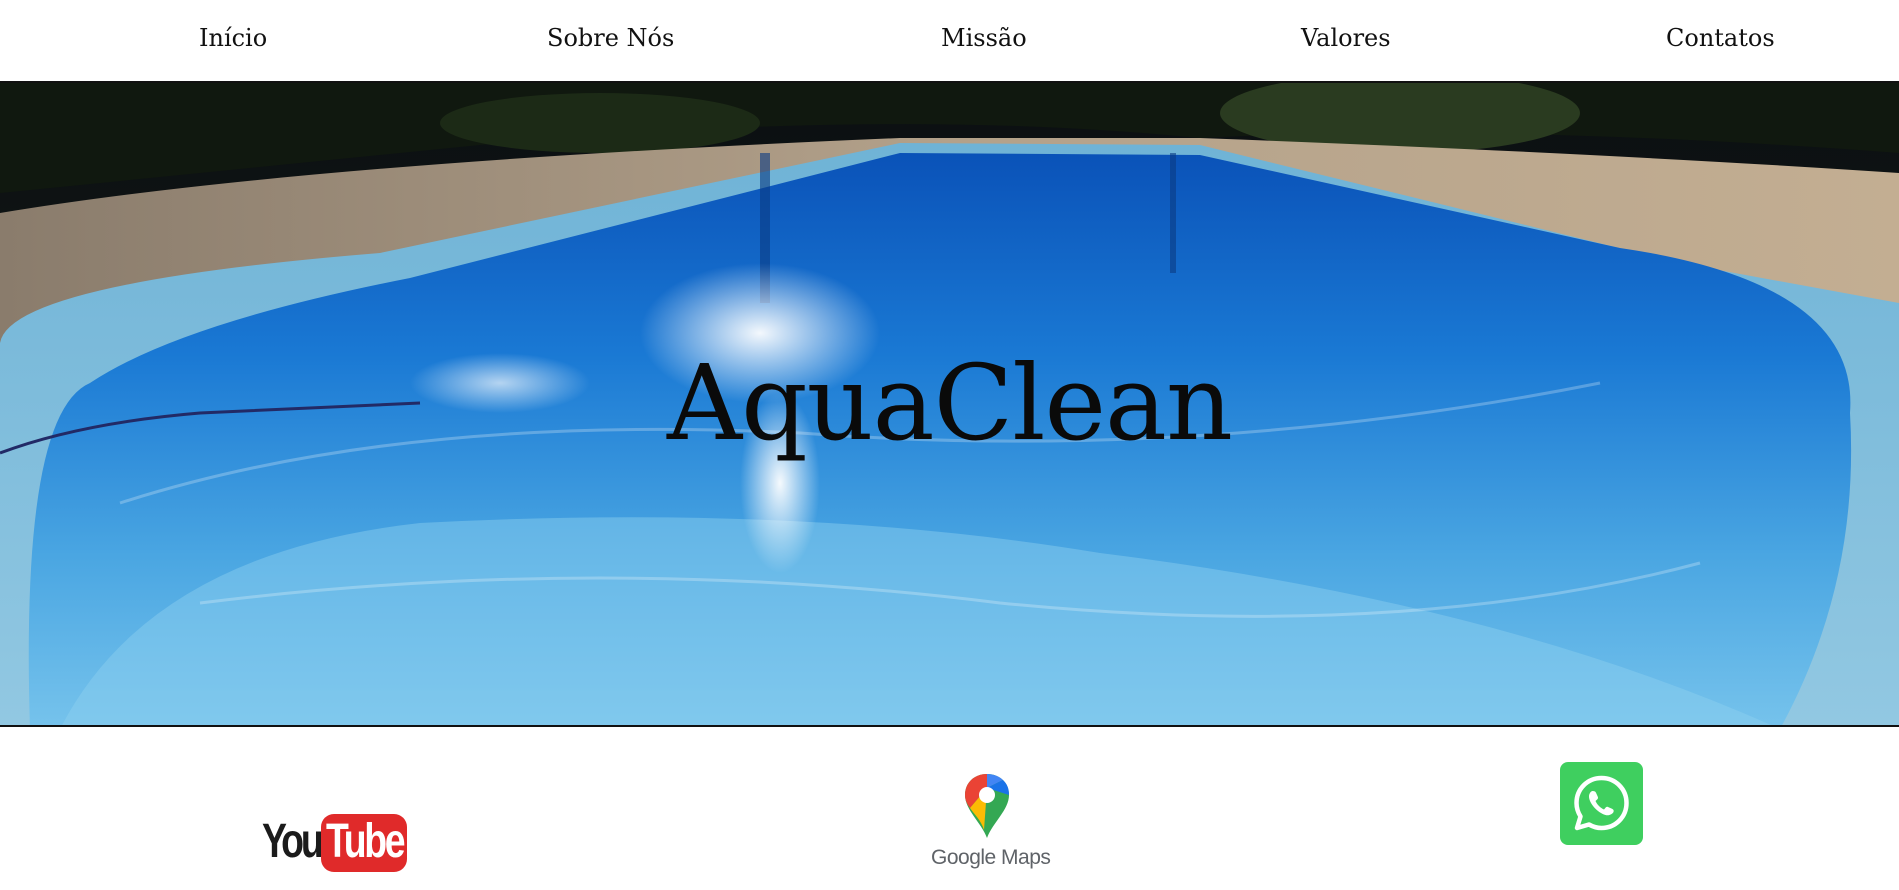 Image resolution: width=1899 pixels, height=890 pixels. What do you see at coordinates (610, 38) in the screenshot?
I see `nav-link-sobre-nos: Sobre Nós` at bounding box center [610, 38].